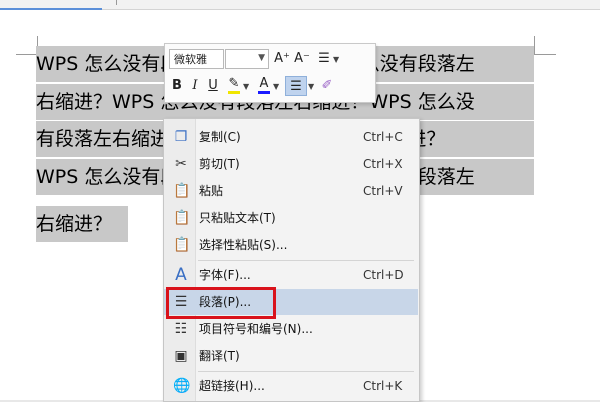 The image size is (600, 402). Describe the element at coordinates (51, 5) in the screenshot. I see `active-tab-underline` at that location.